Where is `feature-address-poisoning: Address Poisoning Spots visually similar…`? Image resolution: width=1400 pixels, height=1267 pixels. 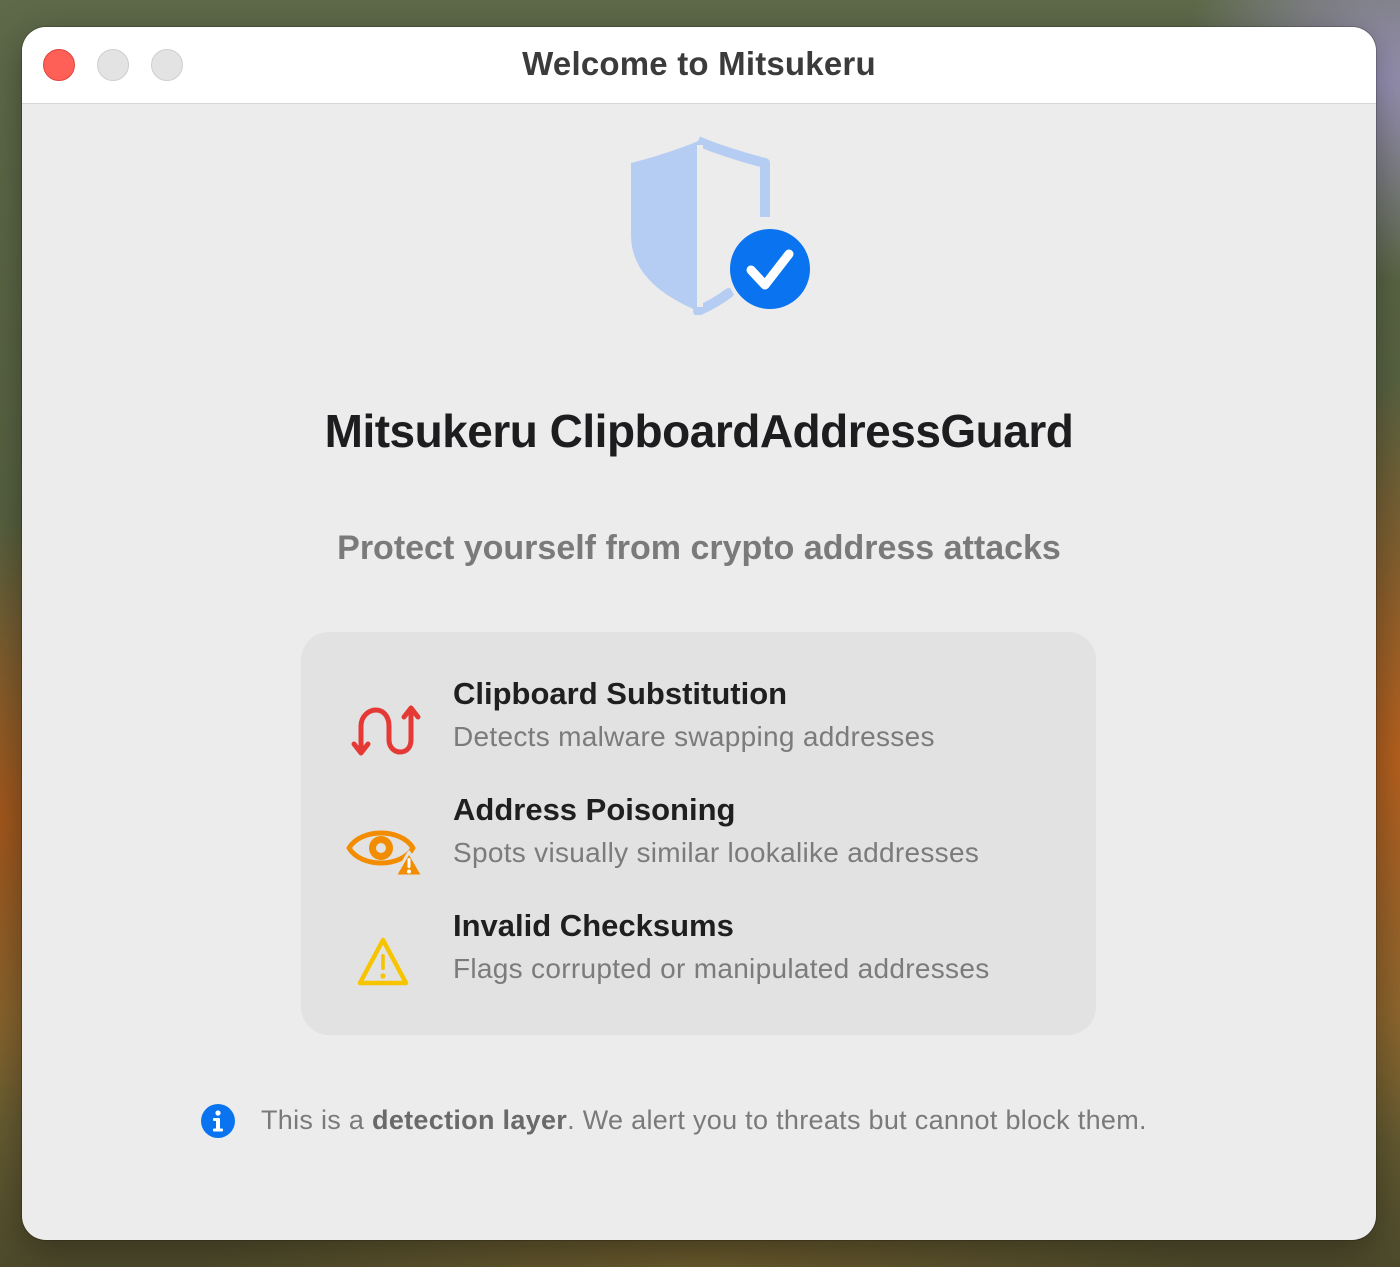
feature-address-poisoning: Address Poisoning Spots visually similar… is located at coordinates (698, 842).